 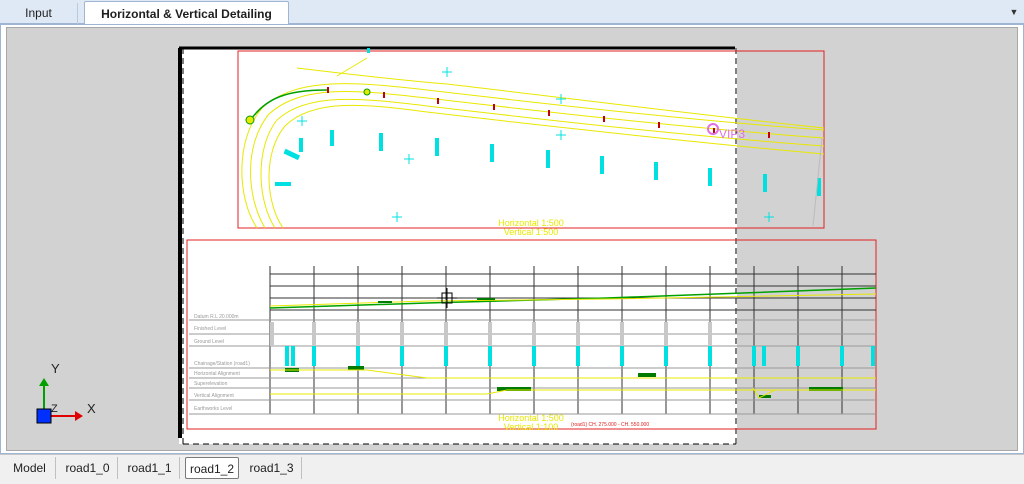 I want to click on layout-tab-road1-3: road1_3, so click(x=272, y=468).